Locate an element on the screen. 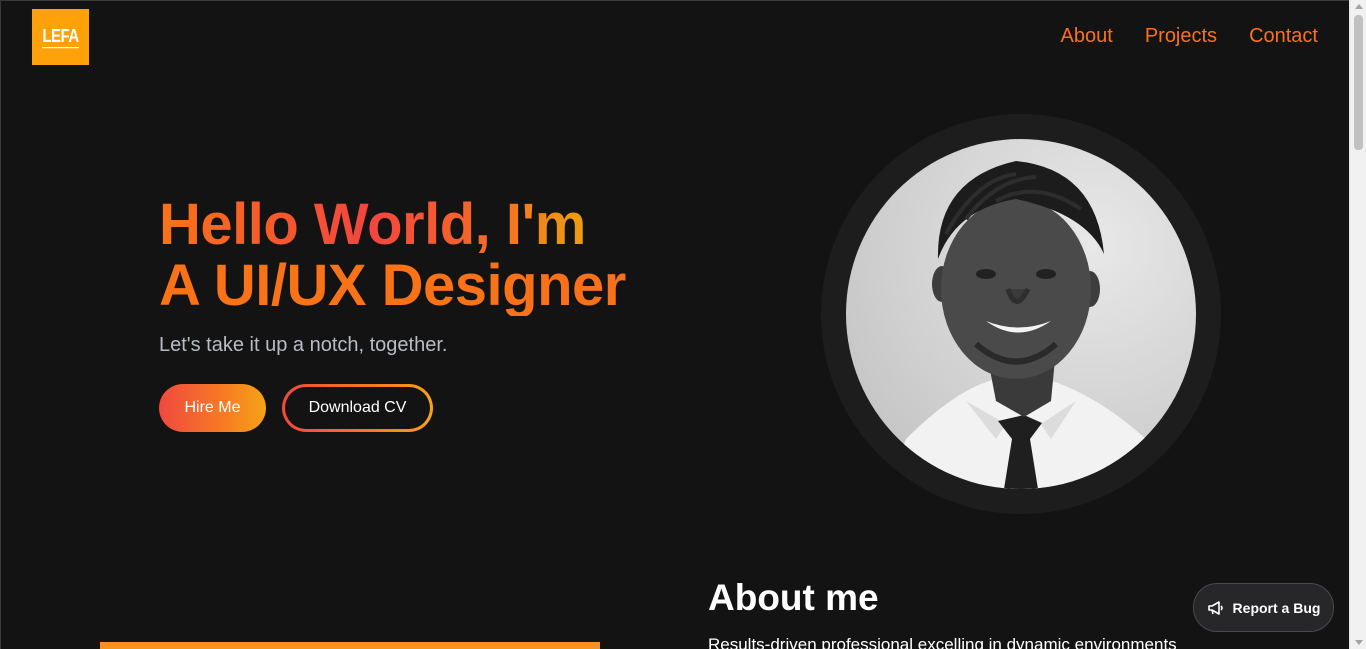 Image resolution: width=1366 pixels, height=649 pixels. about-title: About me is located at coordinates (793, 597).